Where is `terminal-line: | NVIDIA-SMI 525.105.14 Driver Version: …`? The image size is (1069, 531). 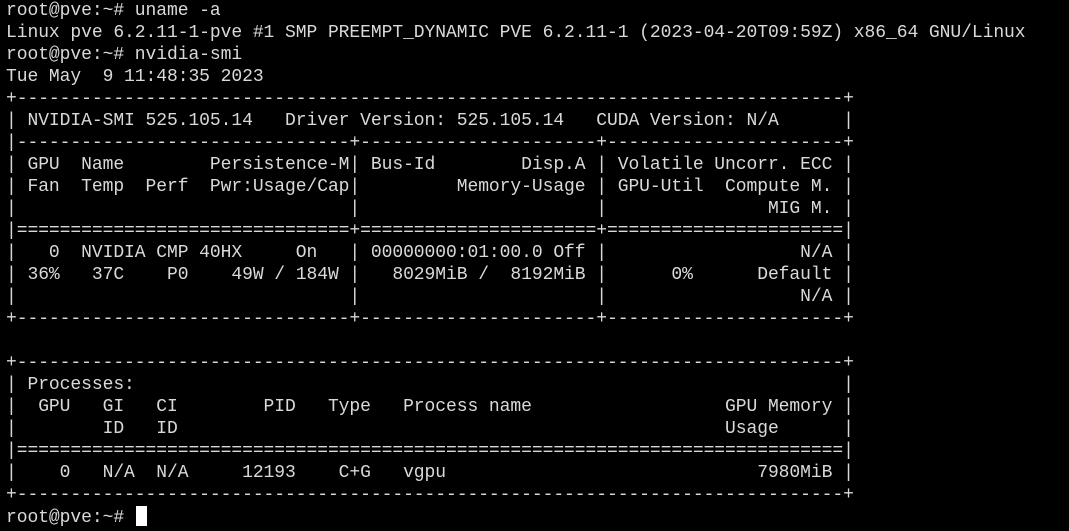 terminal-line: | NVIDIA-SMI 525.105.14 Driver Version: … is located at coordinates (430, 121).